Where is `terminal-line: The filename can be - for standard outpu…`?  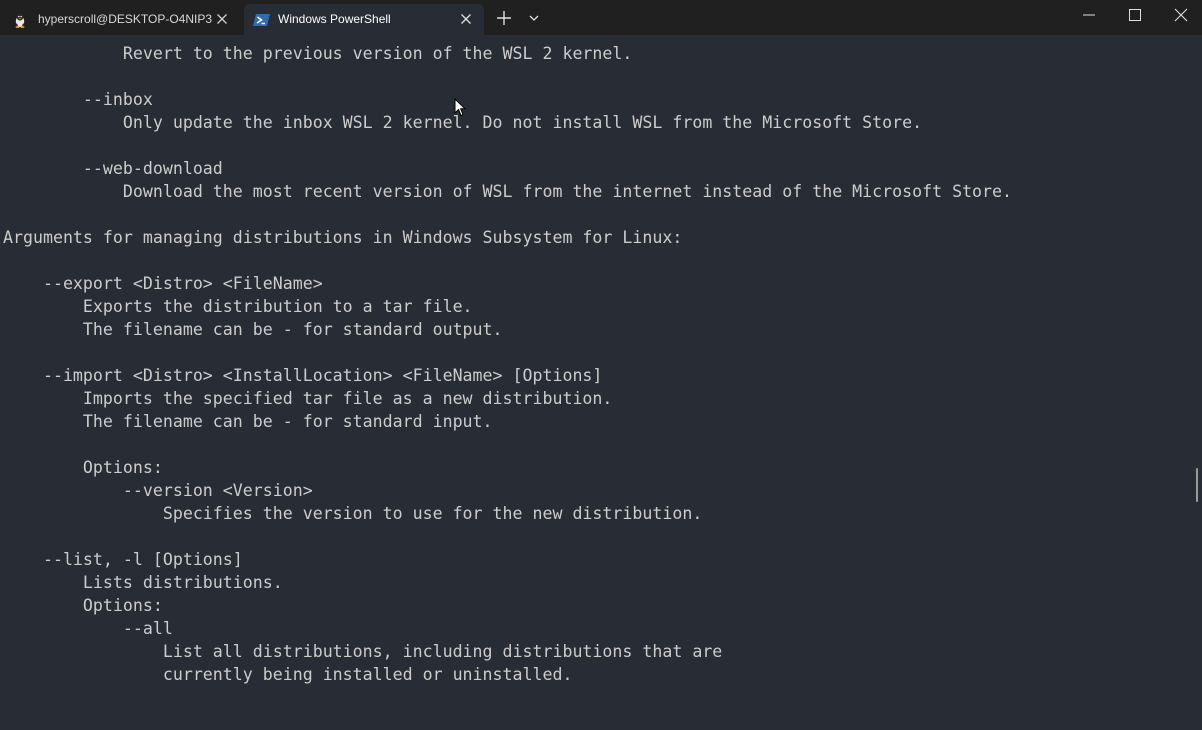 terminal-line: The filename can be - for standard outpu… is located at coordinates (253, 329).